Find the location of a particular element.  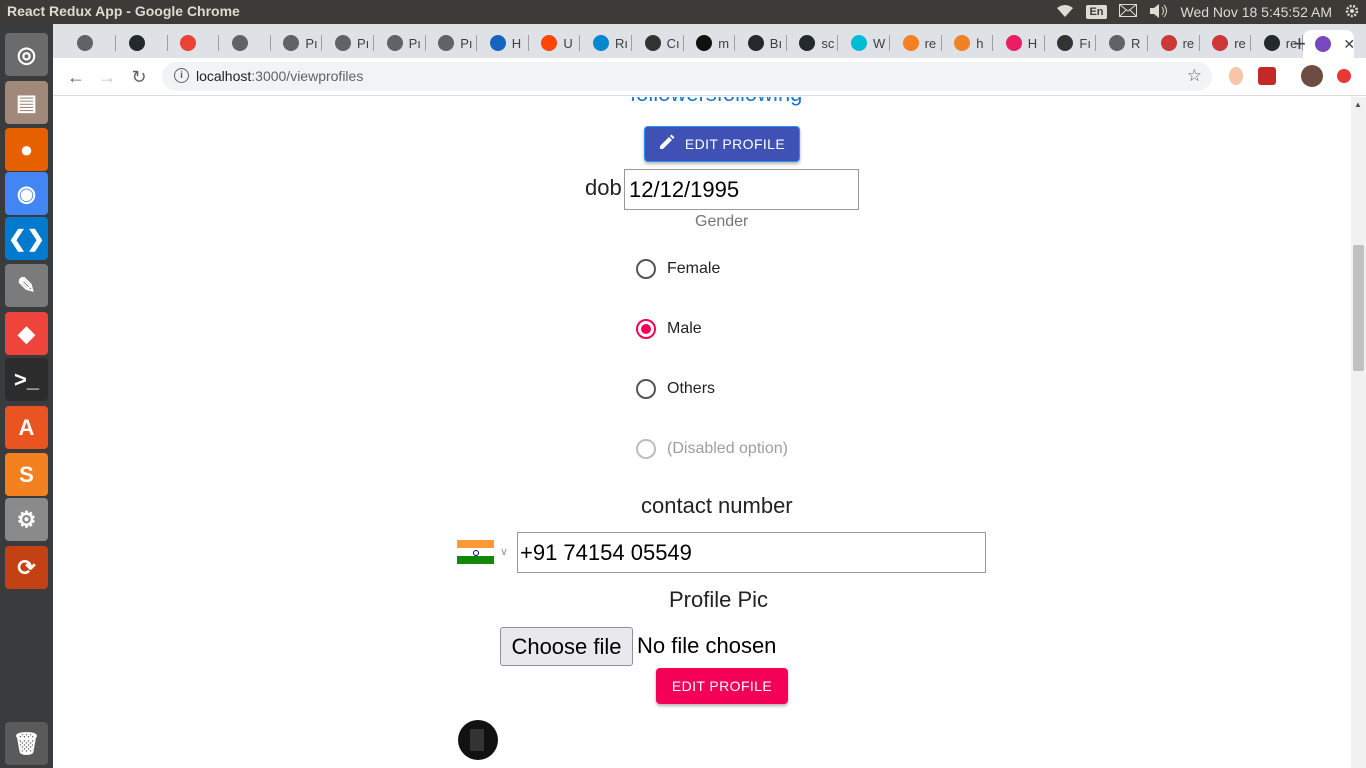

tab: Cı is located at coordinates (658, 43).